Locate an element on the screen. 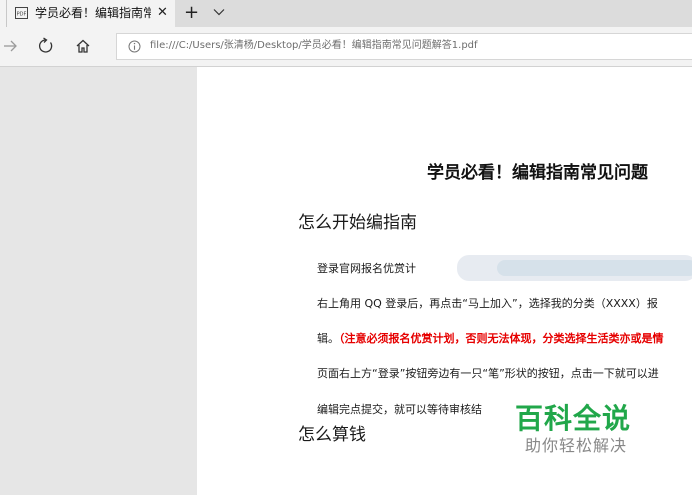 The width and height of the screenshot is (692, 495). refresh-icon is located at coordinates (46, 46).